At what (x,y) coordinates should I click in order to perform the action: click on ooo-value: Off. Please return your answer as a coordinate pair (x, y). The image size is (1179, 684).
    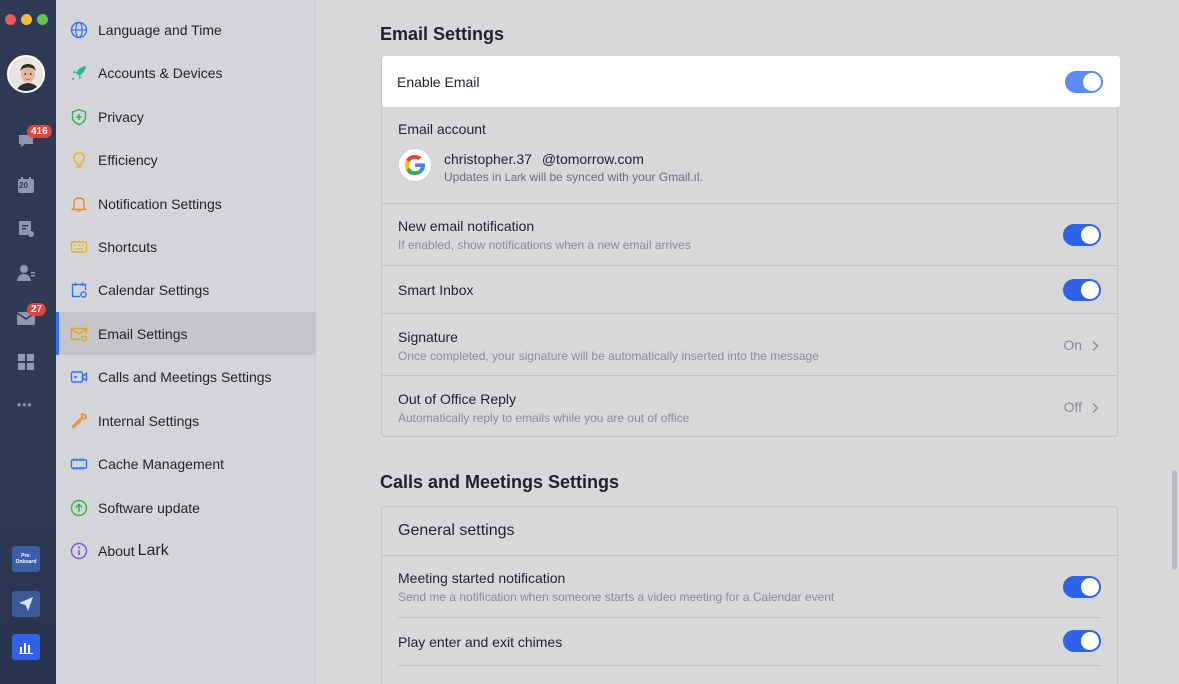
    Looking at the image, I should click on (1073, 407).